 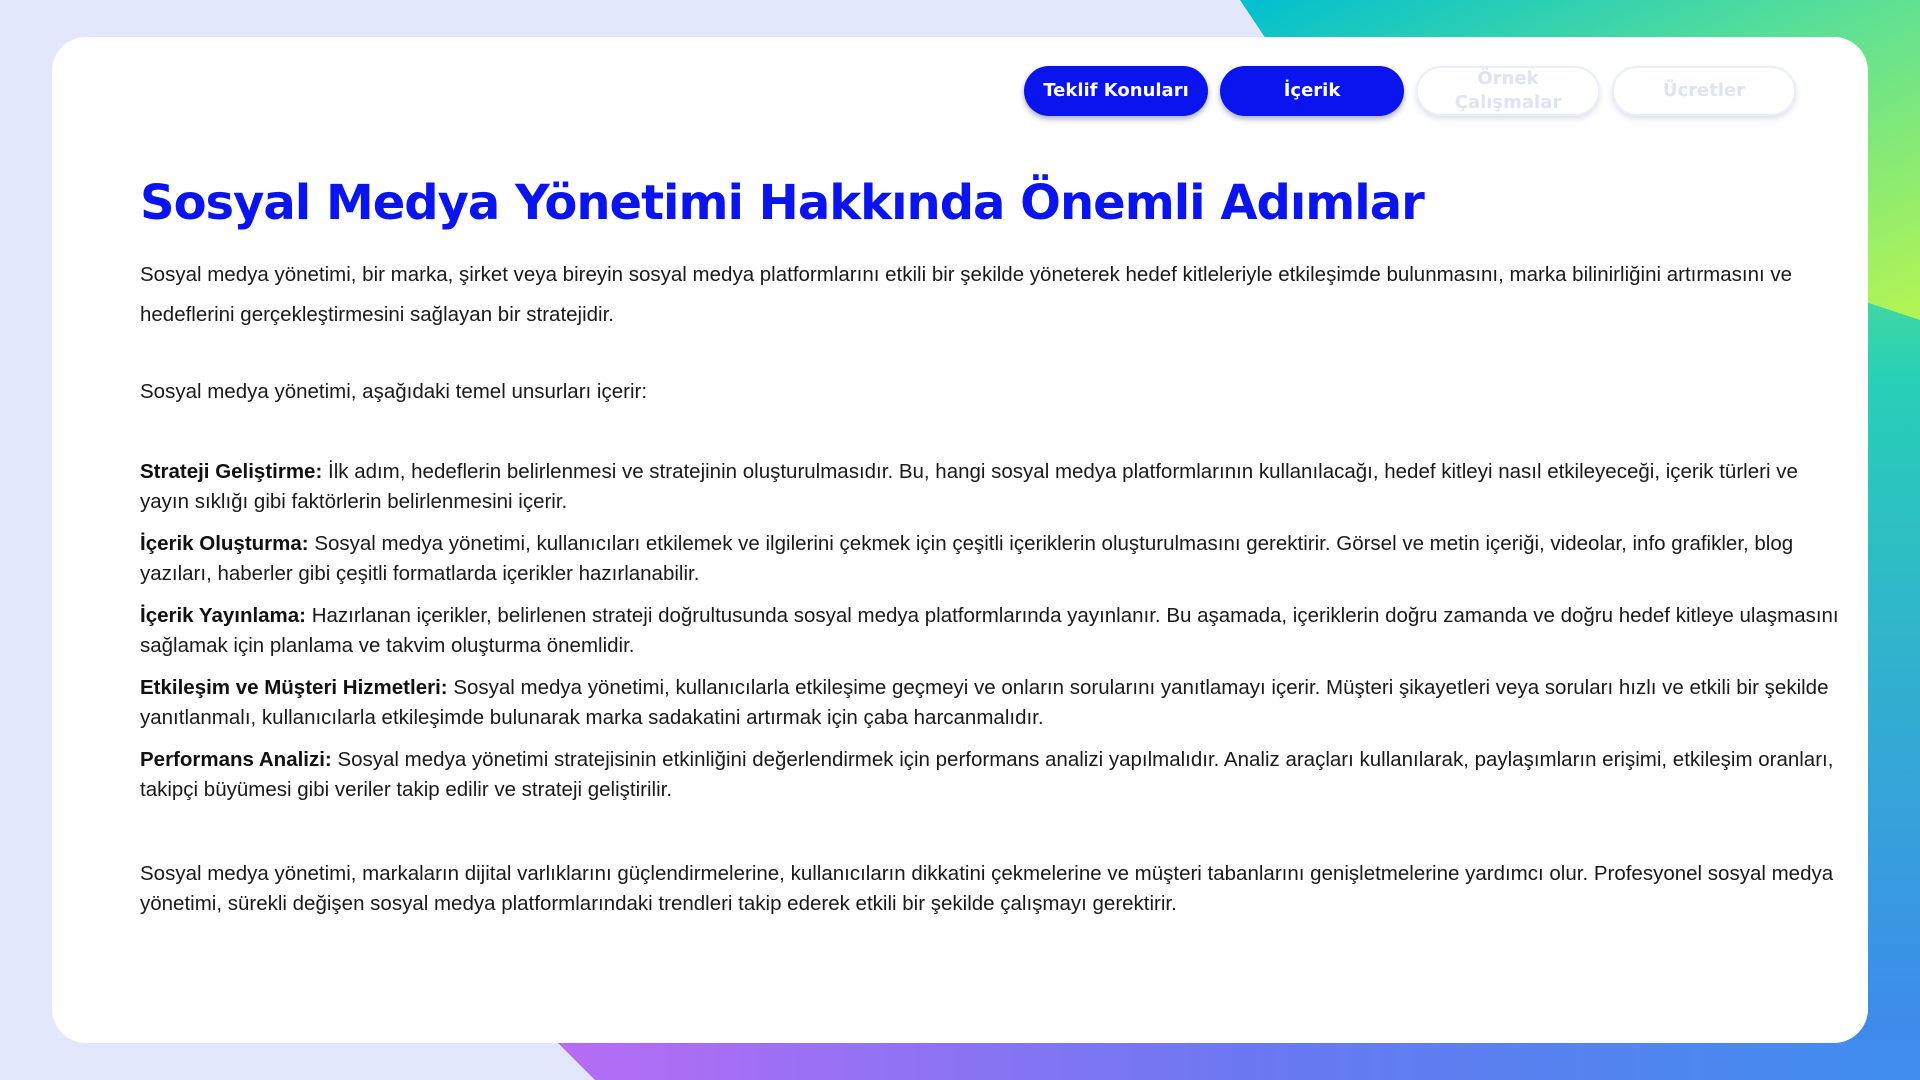 I want to click on item-term: Etkileşim ve Müşteri Hizmetleri:, so click(x=294, y=687).